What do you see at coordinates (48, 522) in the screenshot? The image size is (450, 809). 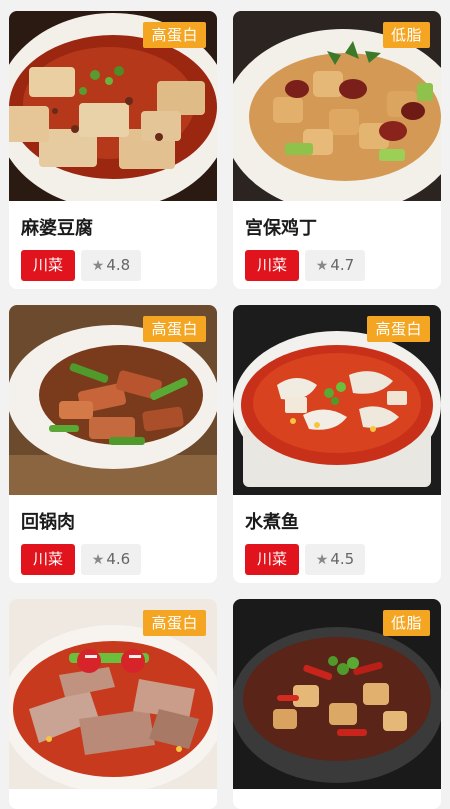 I see `dish-name: 回锅肉` at bounding box center [48, 522].